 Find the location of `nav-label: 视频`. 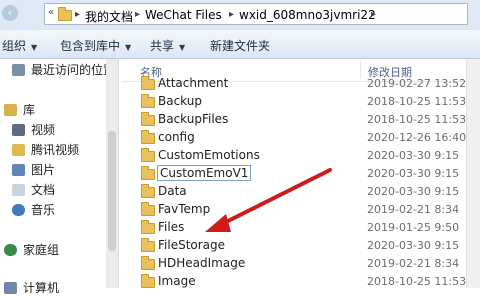

nav-label: 视频 is located at coordinates (43, 130).